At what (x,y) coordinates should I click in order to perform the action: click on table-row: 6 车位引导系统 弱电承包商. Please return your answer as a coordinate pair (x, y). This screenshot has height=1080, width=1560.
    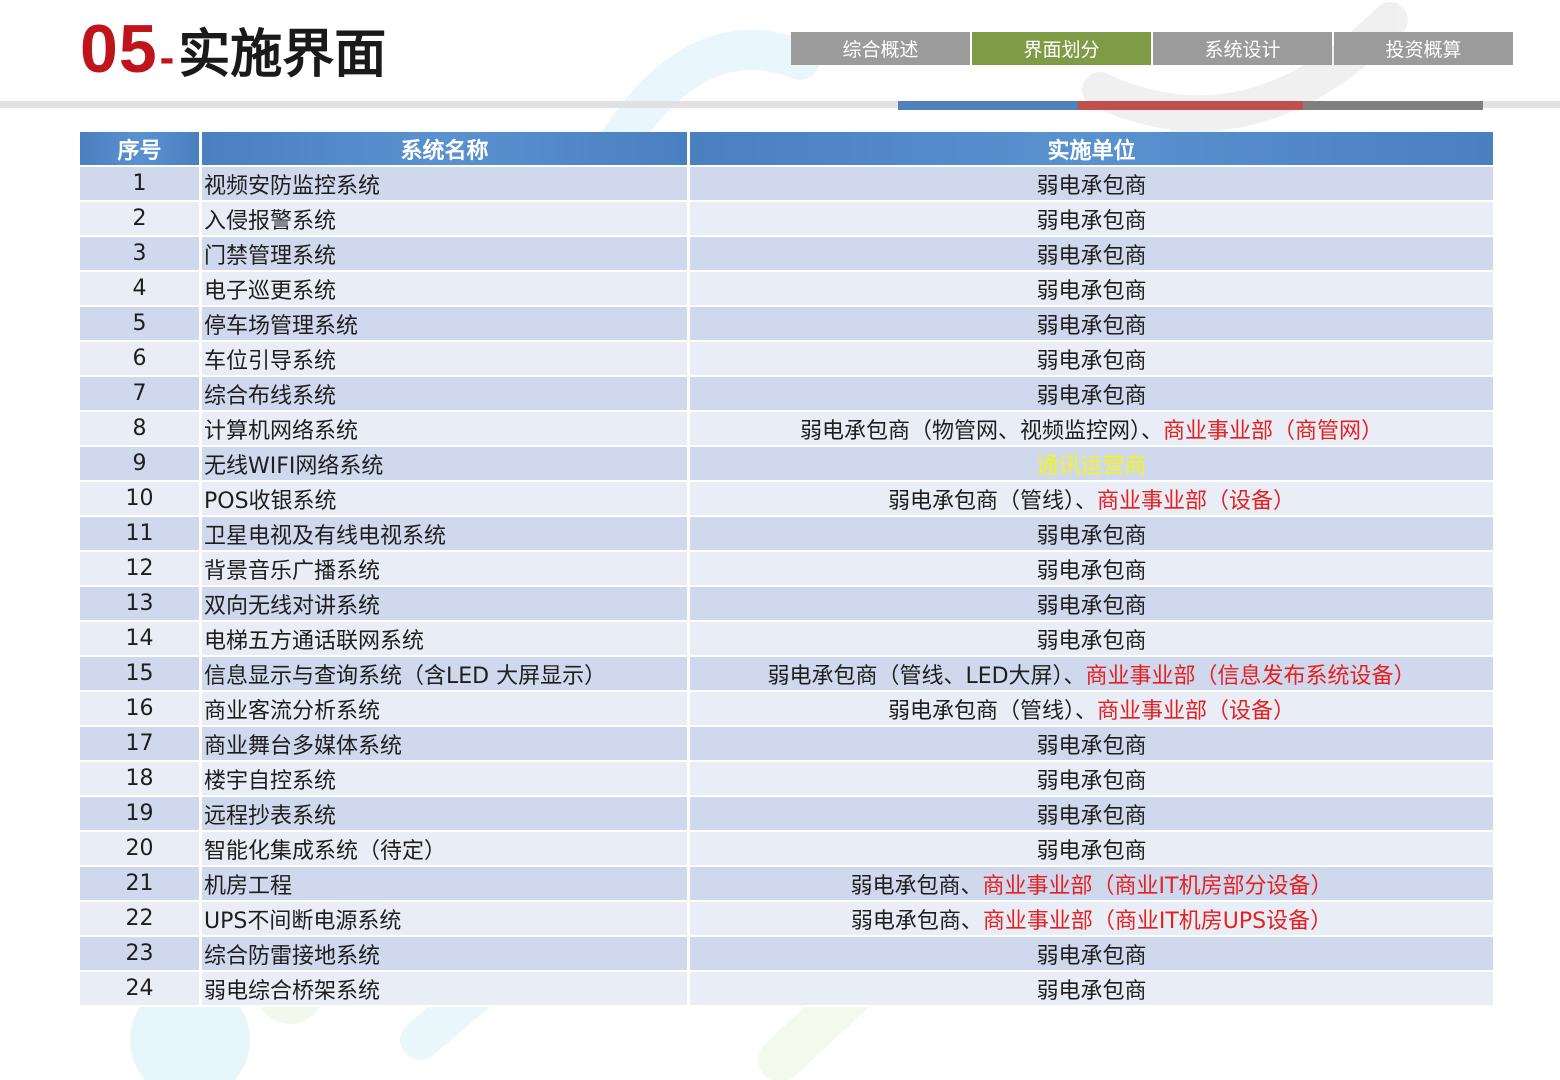
    Looking at the image, I should click on (786, 359).